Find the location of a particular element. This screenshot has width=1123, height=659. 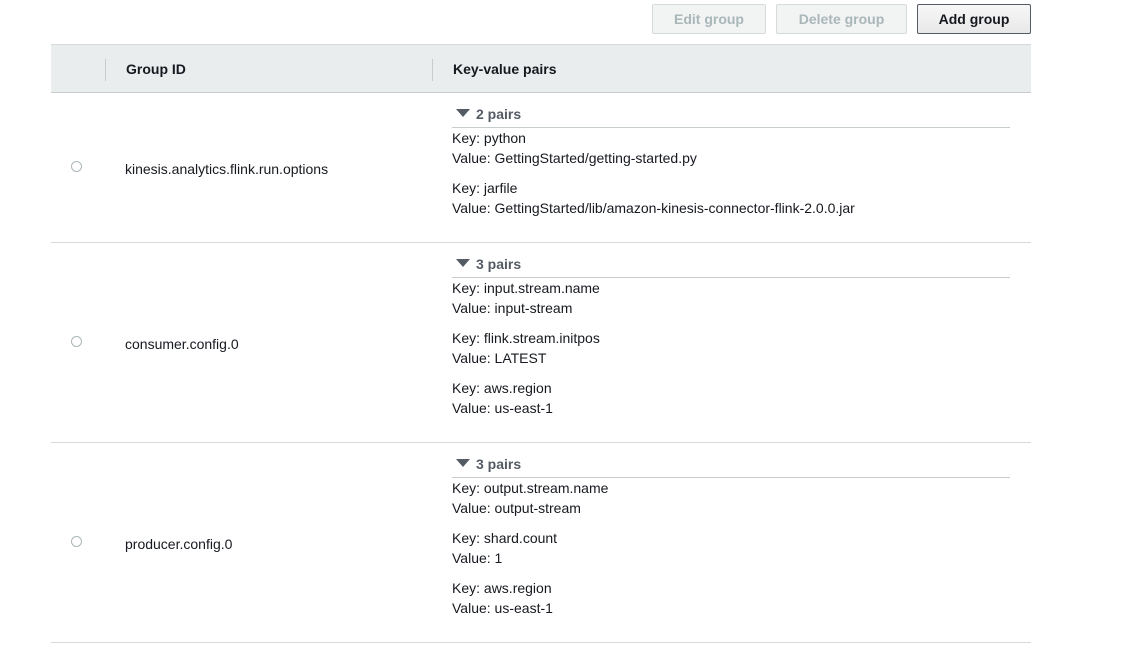

group-id: kinesis.analytics.flink.run.options is located at coordinates (227, 169).